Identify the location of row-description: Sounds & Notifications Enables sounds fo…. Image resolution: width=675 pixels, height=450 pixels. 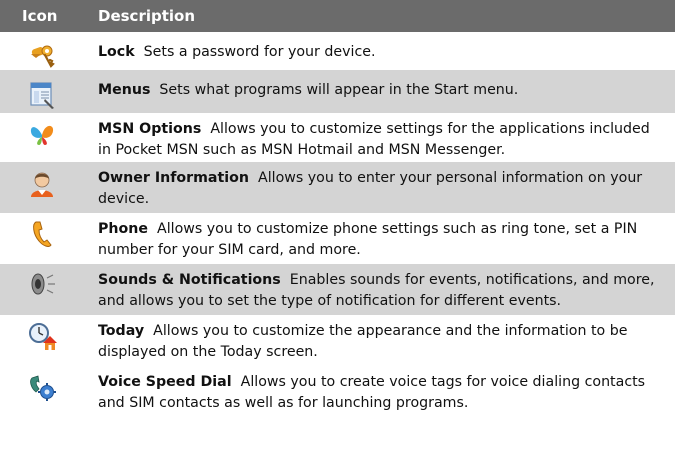
(379, 291).